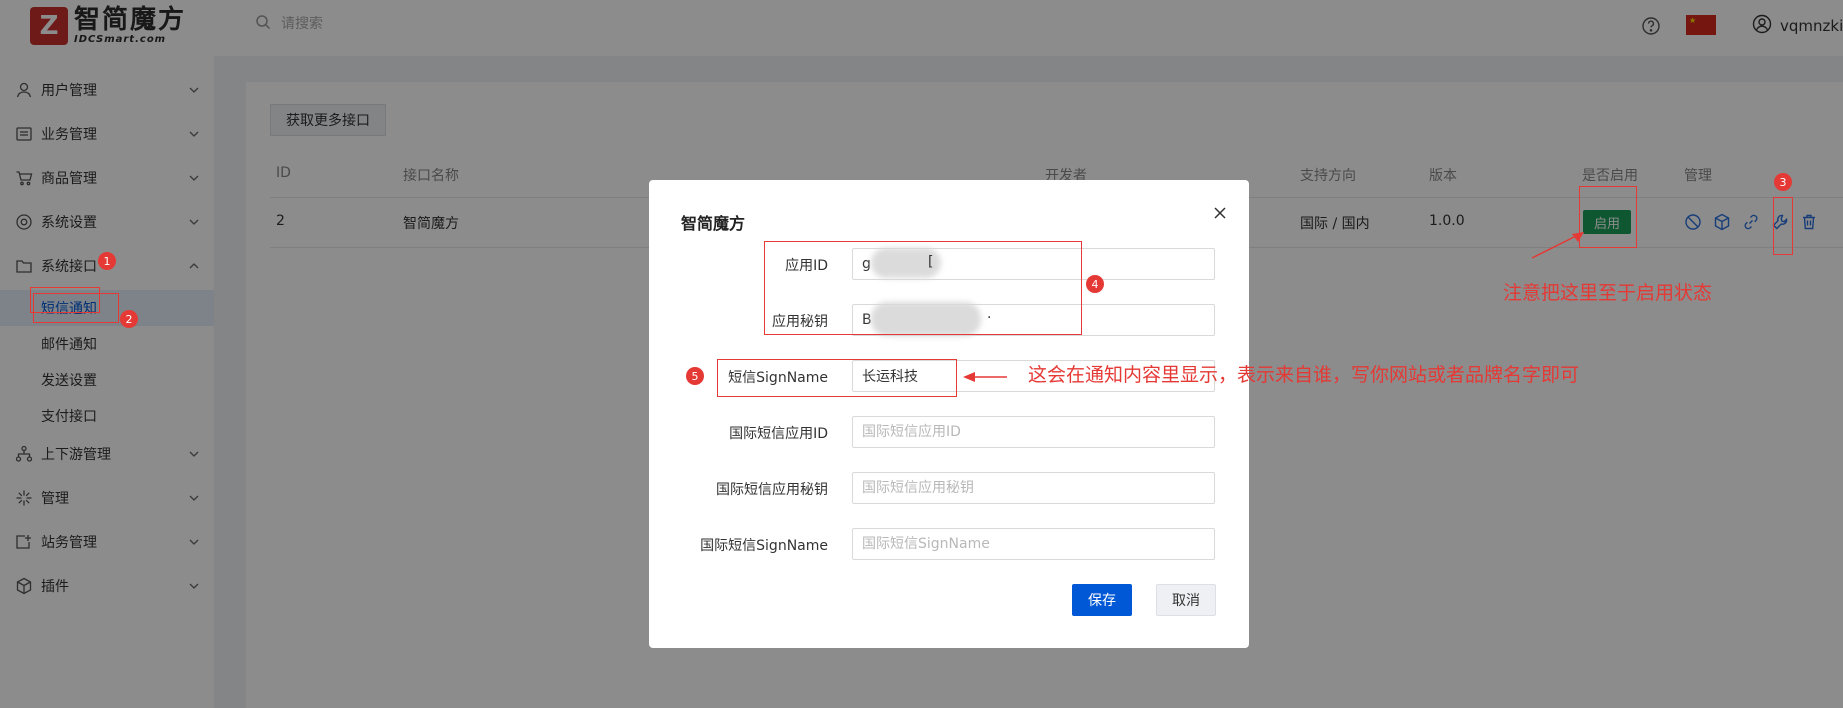 The image size is (1843, 708). What do you see at coordinates (778, 434) in the screenshot?
I see `intl-app-id-label: 国际短信应用ID` at bounding box center [778, 434].